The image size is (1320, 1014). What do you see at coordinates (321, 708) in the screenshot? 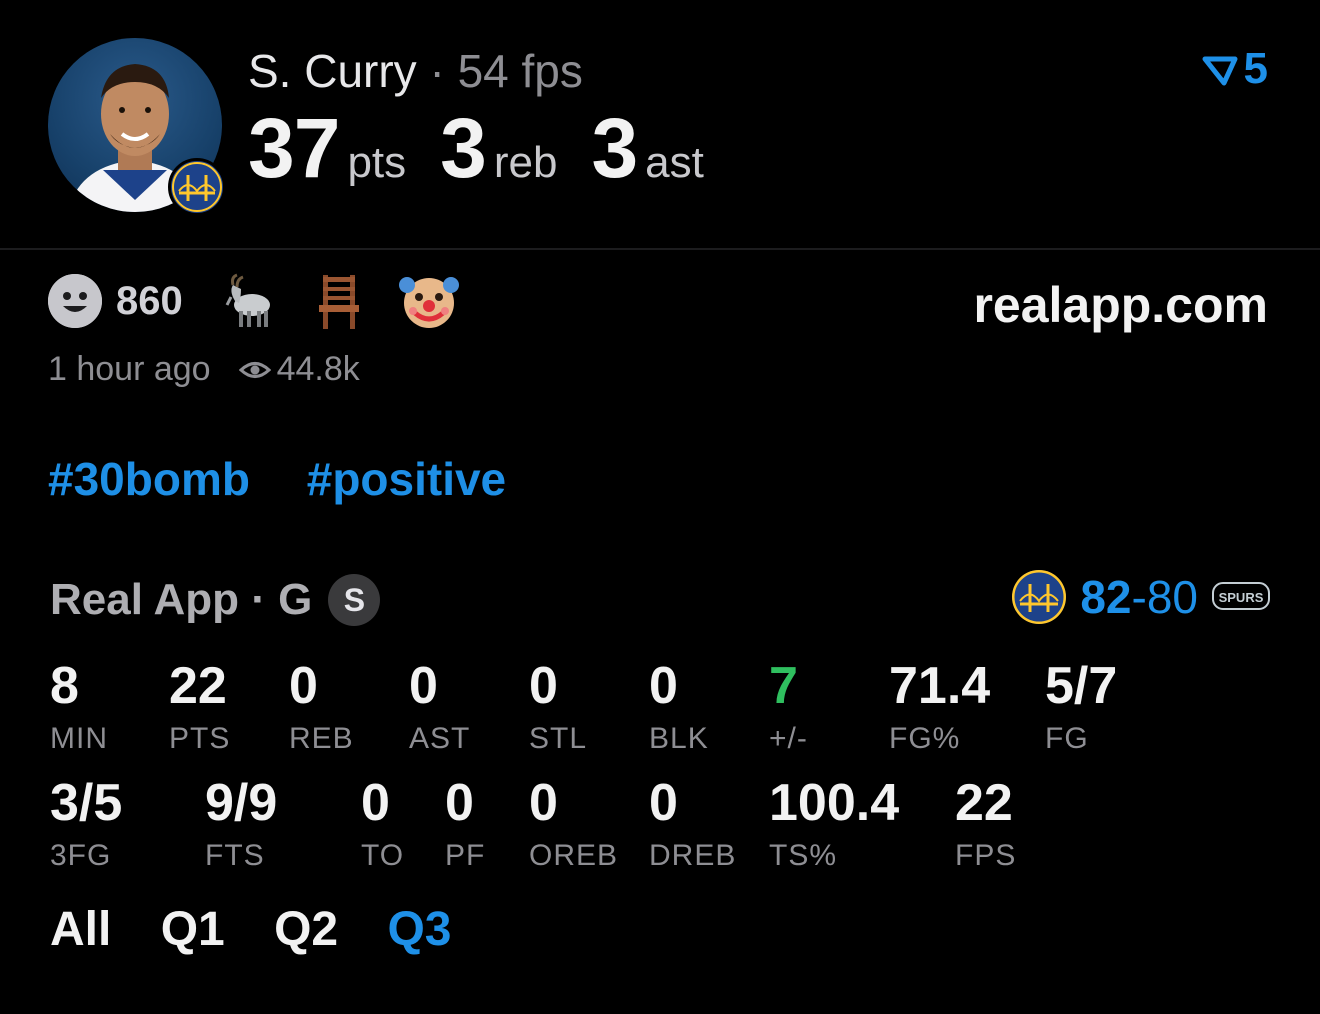
I see `stat-reb: 0 REB` at bounding box center [321, 708].